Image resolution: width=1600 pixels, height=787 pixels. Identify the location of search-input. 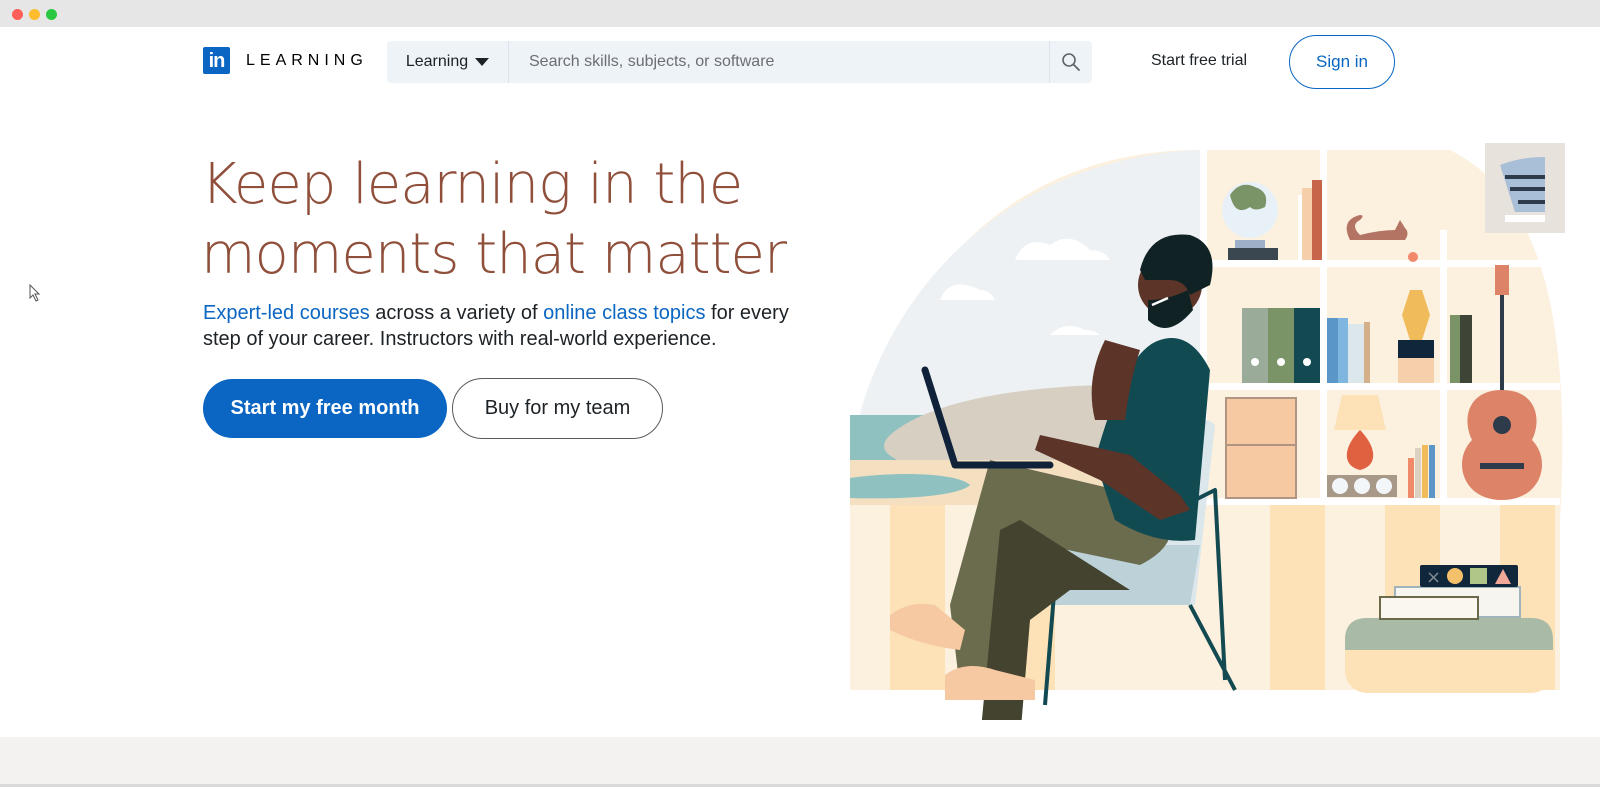
(779, 62).